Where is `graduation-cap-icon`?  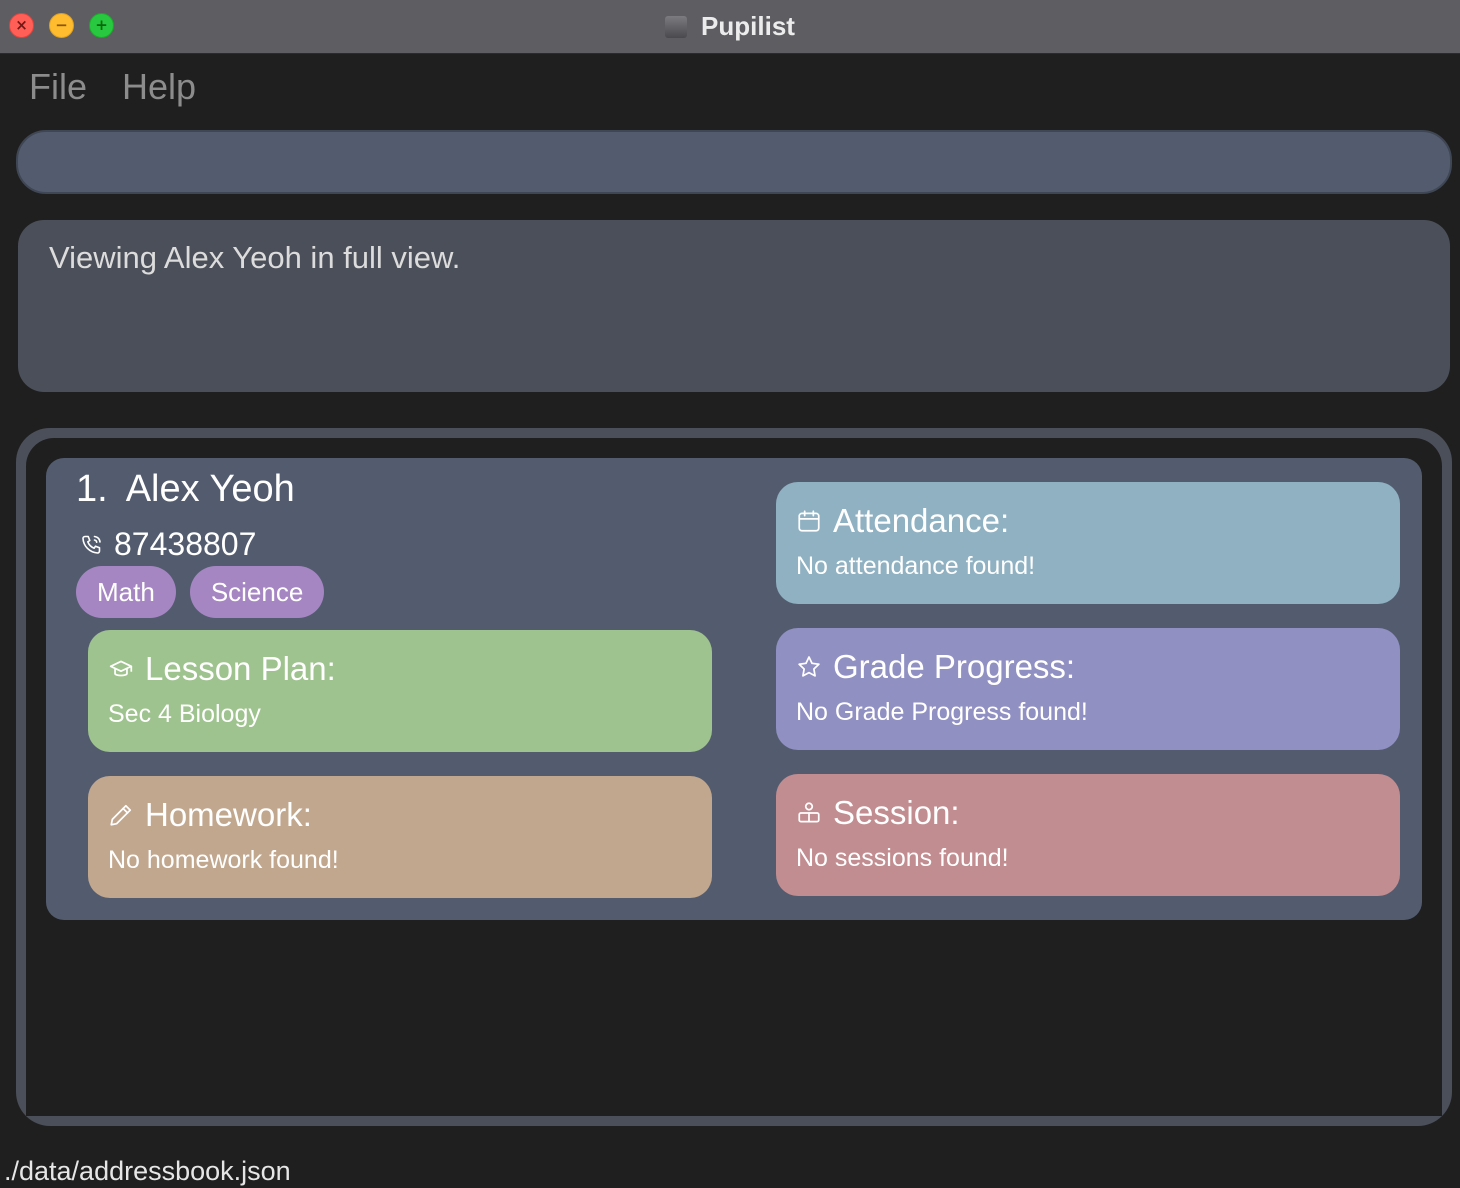
graduation-cap-icon is located at coordinates (121, 668).